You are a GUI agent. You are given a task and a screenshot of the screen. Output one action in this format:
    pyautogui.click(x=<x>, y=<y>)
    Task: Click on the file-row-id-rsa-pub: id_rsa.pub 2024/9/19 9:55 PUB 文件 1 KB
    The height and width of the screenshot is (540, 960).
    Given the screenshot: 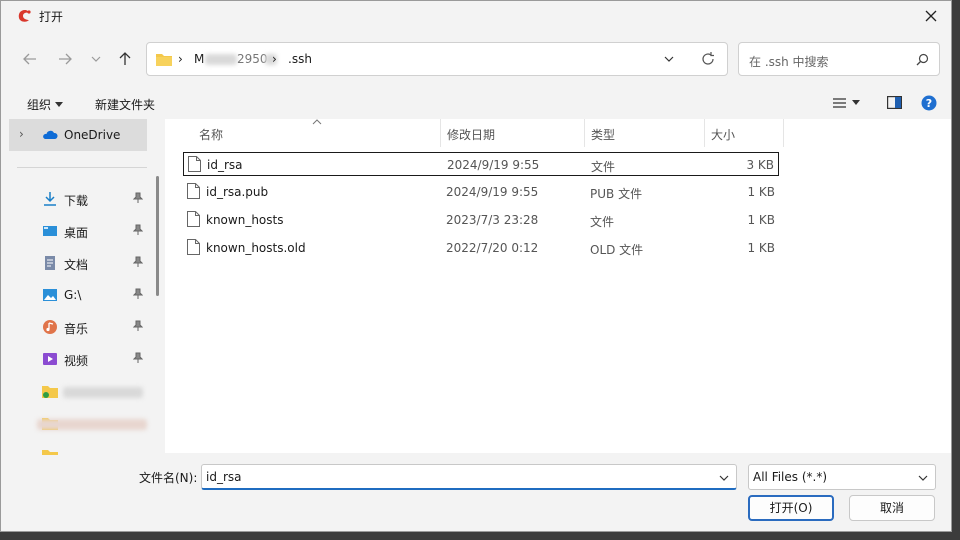 What is the action you would take?
    pyautogui.click(x=481, y=192)
    